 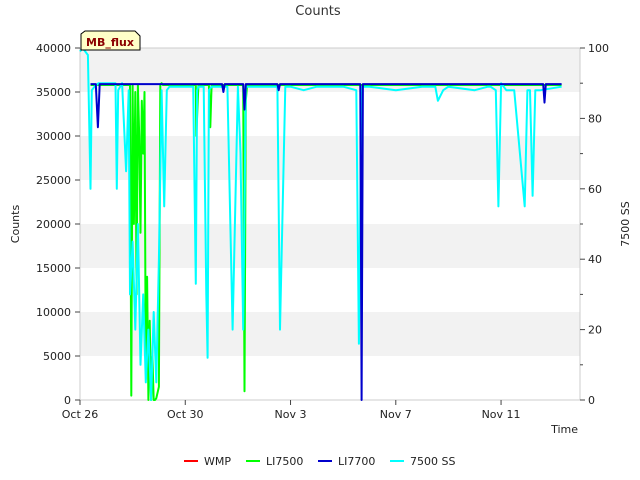 I want to click on y2-axis-title: 7500 SS, so click(x=625, y=223).